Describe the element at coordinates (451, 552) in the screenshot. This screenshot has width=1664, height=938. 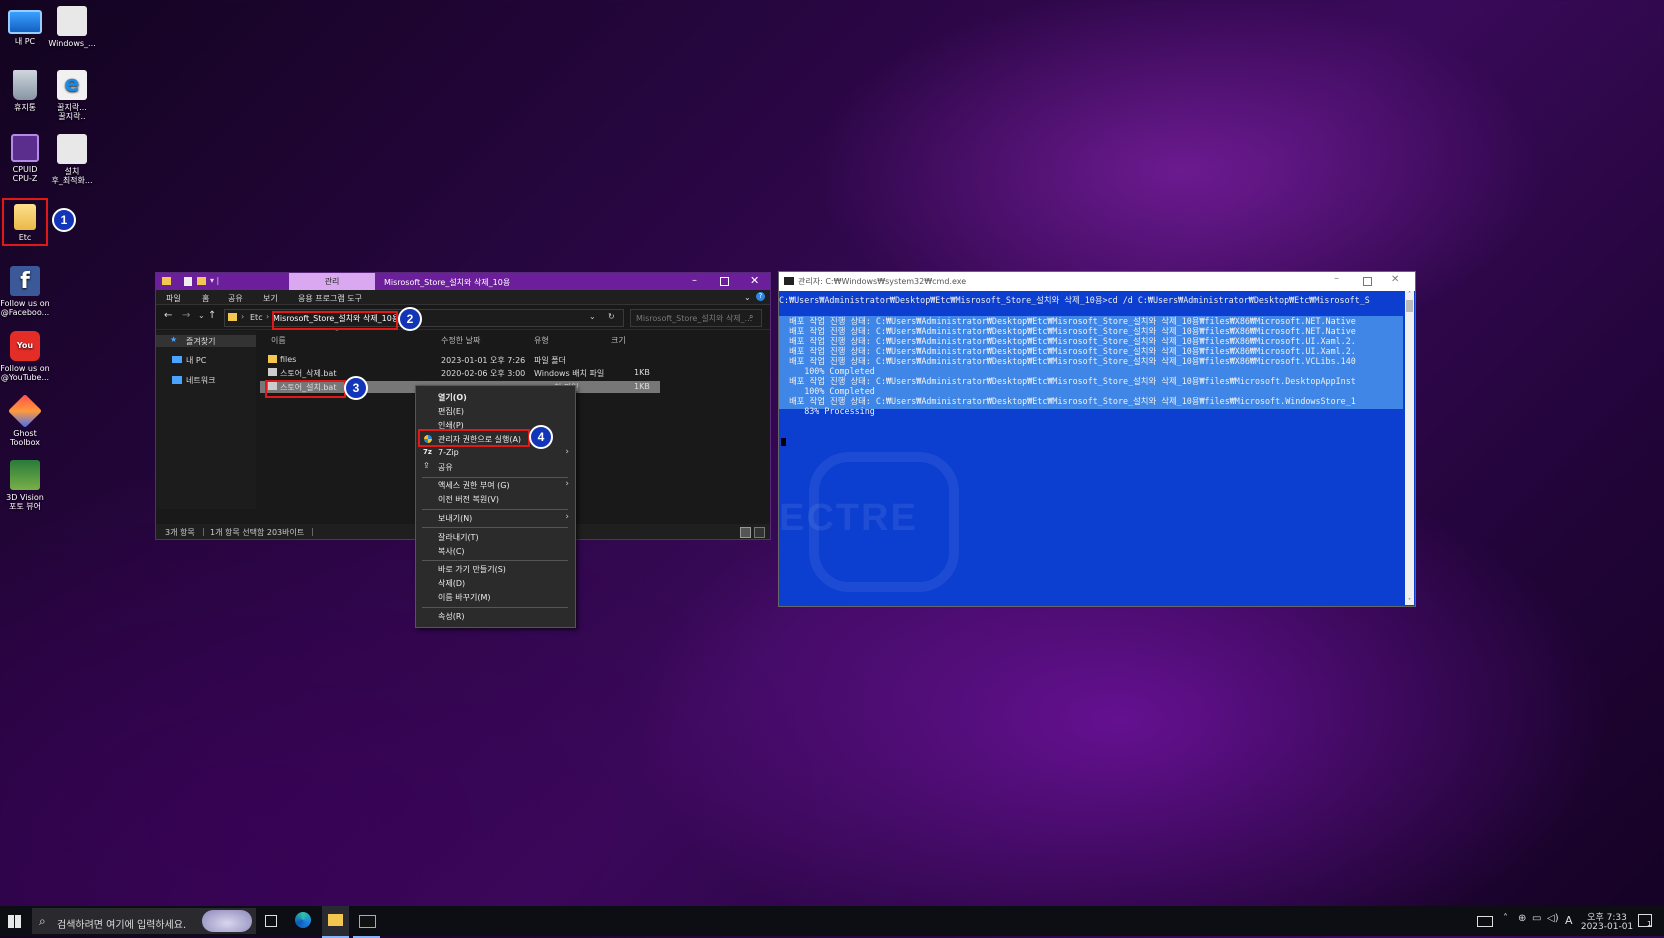
I see `menu-item-copy: 복사(C)` at that location.